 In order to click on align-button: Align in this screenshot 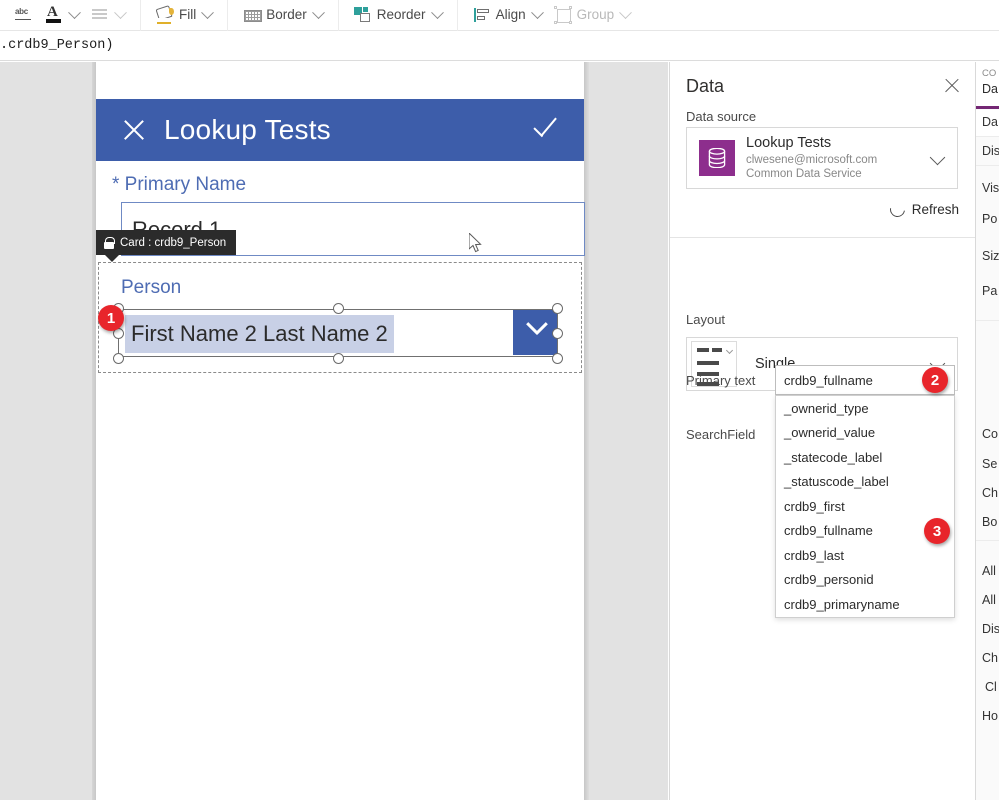, I will do `click(507, 15)`.